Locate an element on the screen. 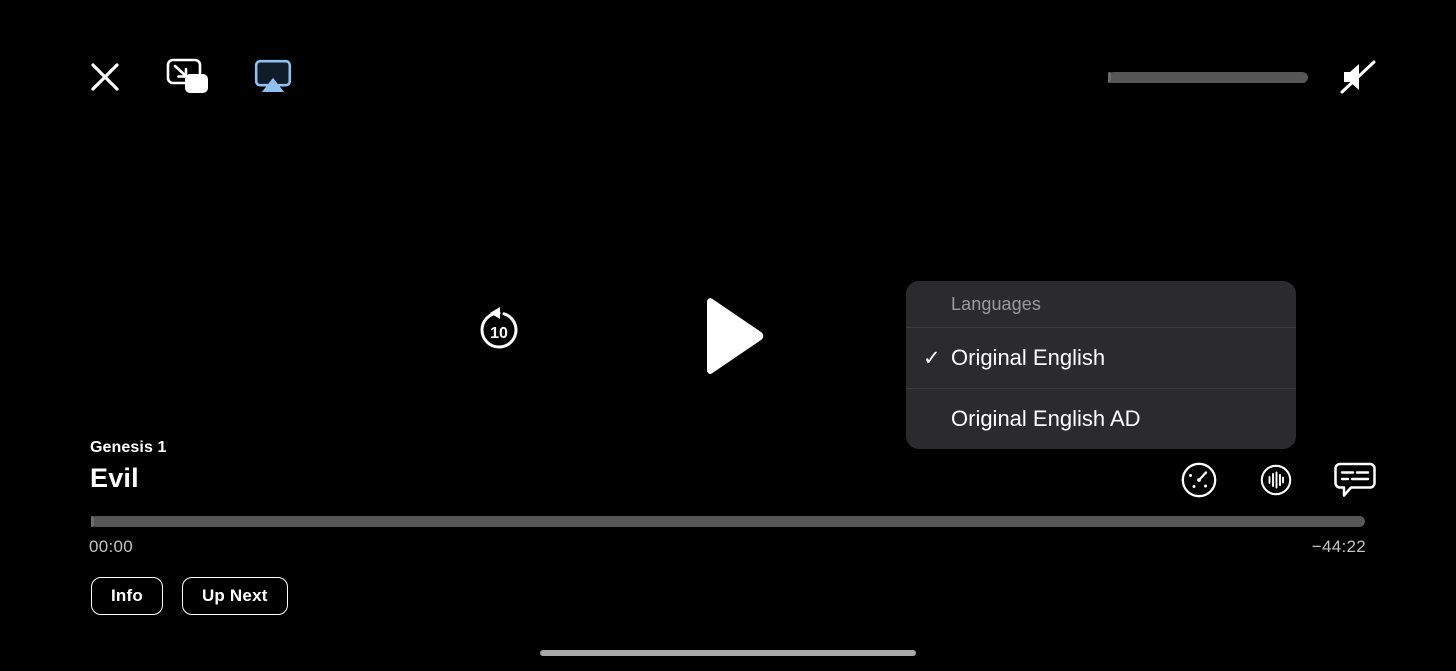  skip-back-10-label: 10 is located at coordinates (499, 333).